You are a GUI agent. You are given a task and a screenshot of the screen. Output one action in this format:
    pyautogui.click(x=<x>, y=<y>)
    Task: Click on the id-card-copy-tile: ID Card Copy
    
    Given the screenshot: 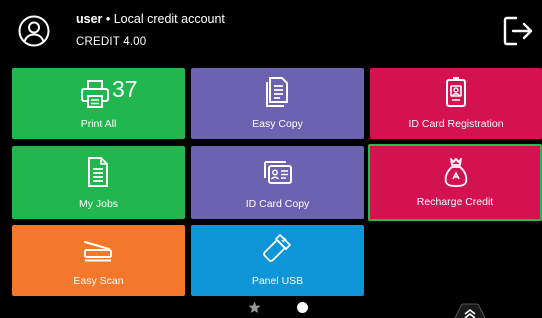 What is the action you would take?
    pyautogui.click(x=277, y=182)
    